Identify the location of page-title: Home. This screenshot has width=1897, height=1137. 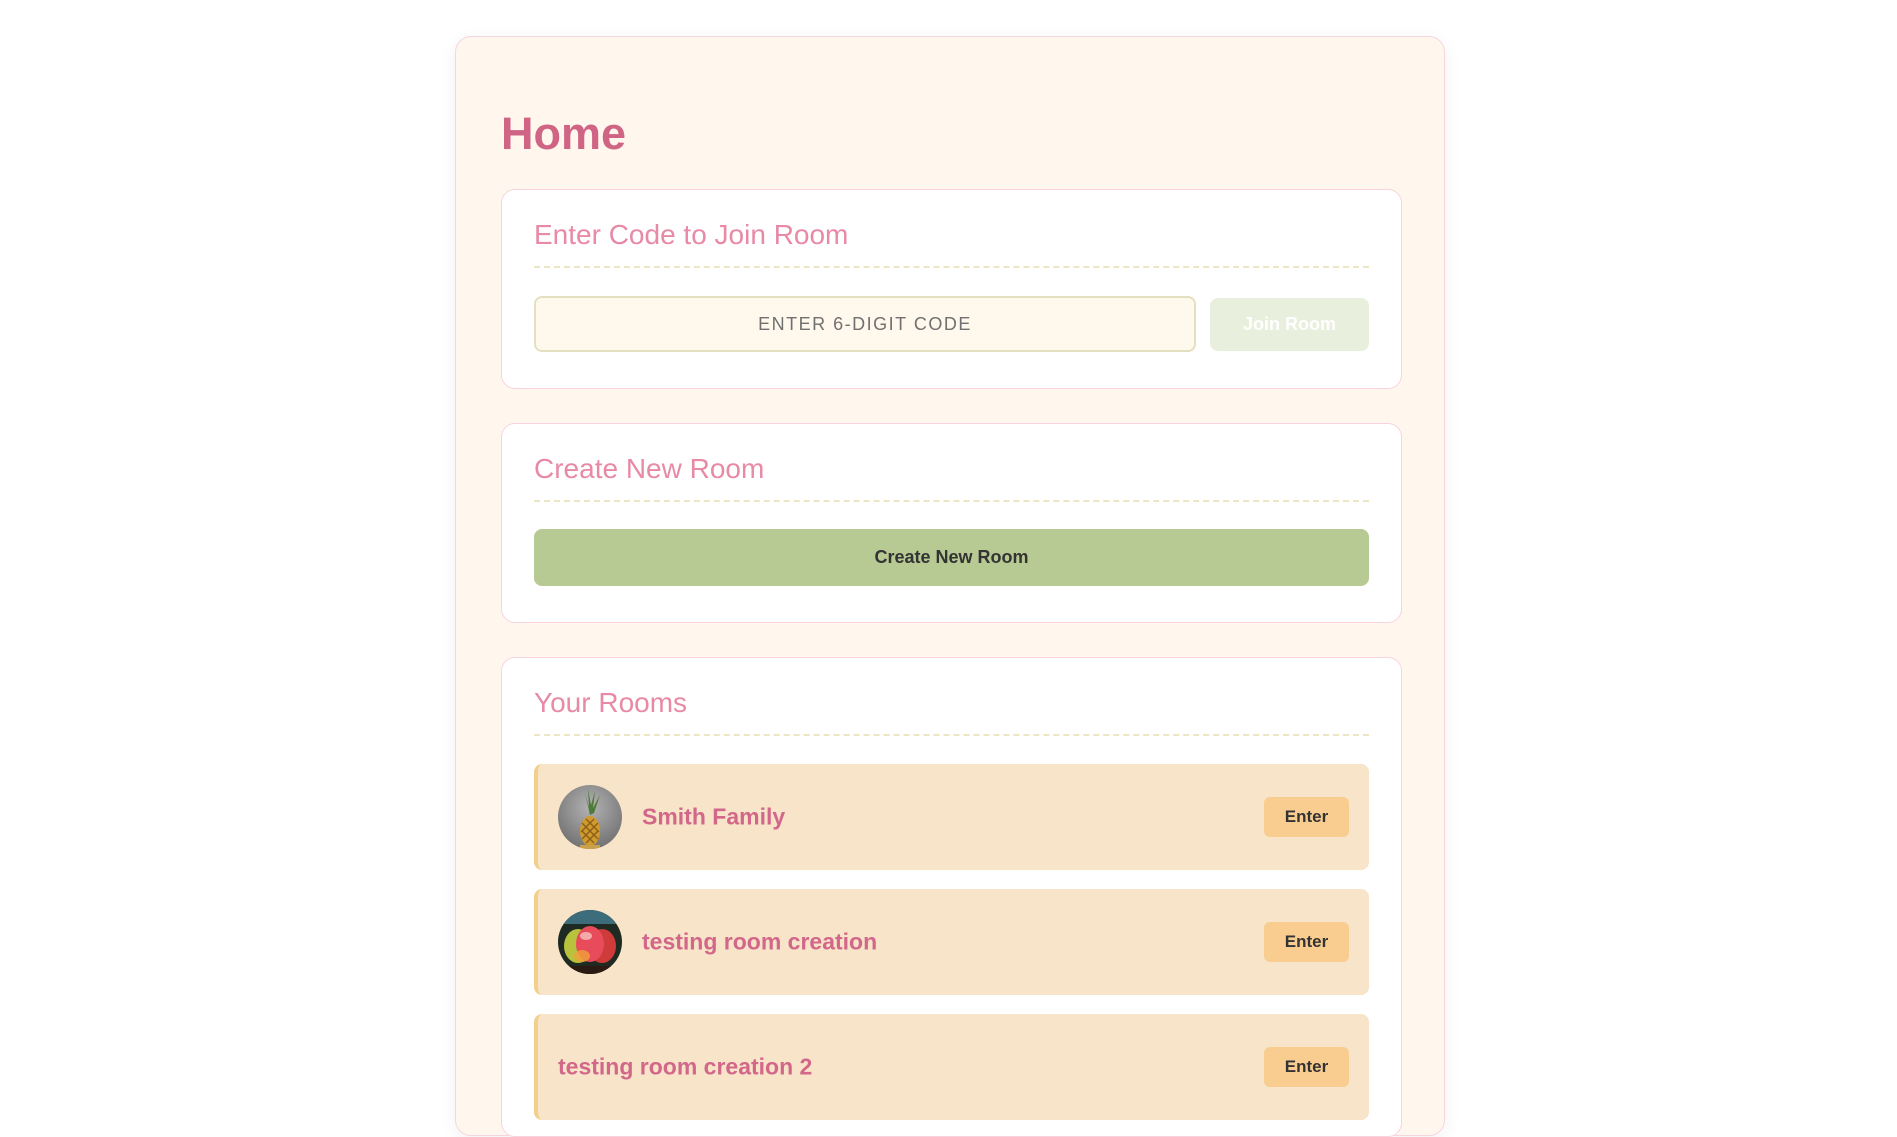
(564, 133).